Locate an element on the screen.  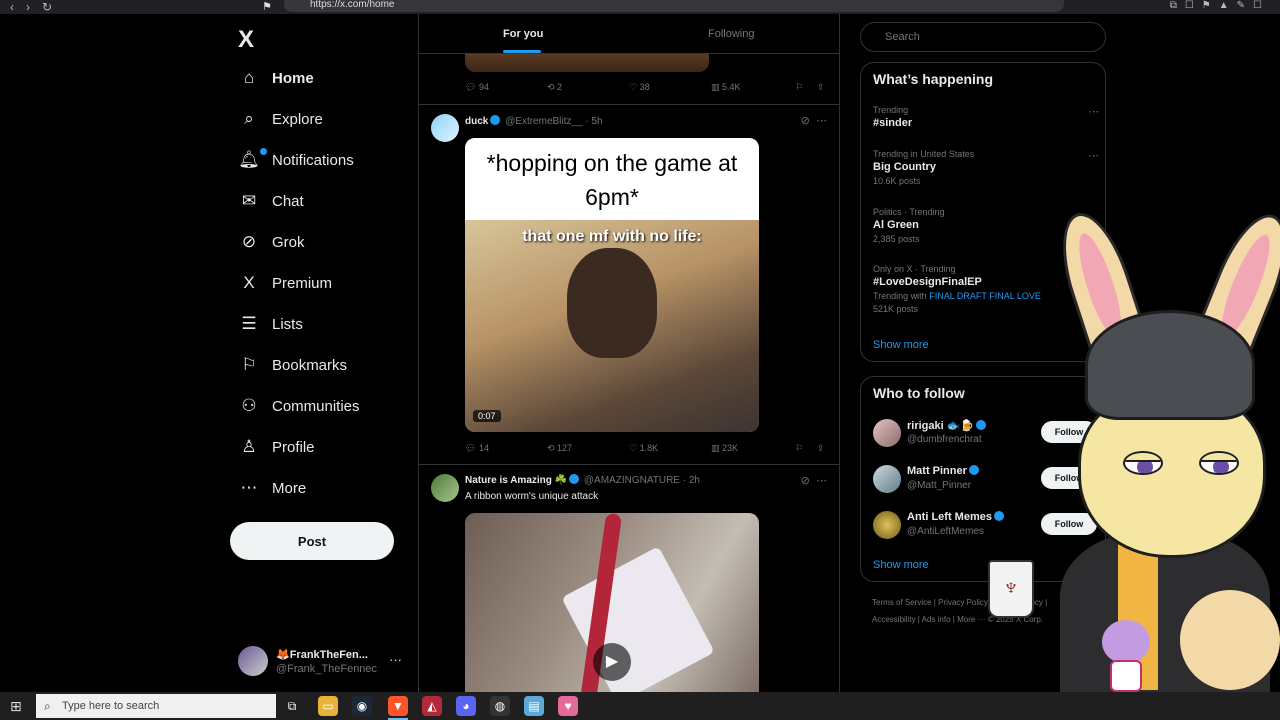
browser-nav: ‹ › ↻ is located at coordinates (40, 7).